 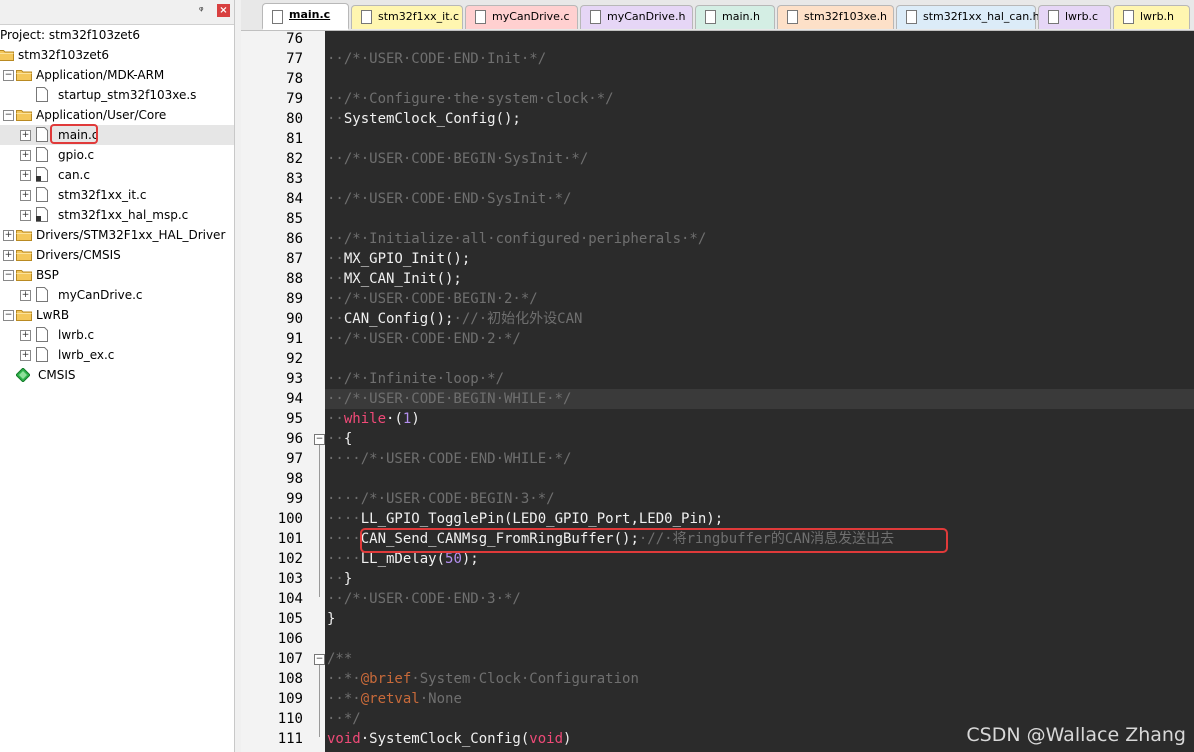 I want to click on code-line: ··/*·USER·CODE·BEGIN·SysInit·*/, so click(x=759, y=159).